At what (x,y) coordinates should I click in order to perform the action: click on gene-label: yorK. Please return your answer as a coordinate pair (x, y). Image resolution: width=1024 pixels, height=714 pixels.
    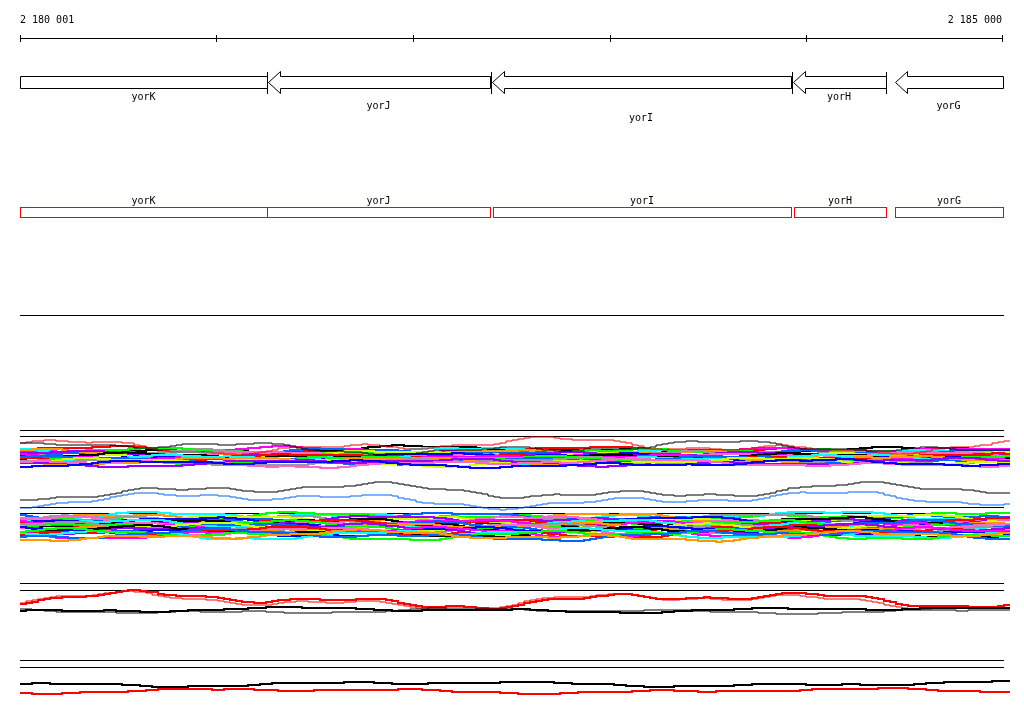
    Looking at the image, I should click on (143, 96).